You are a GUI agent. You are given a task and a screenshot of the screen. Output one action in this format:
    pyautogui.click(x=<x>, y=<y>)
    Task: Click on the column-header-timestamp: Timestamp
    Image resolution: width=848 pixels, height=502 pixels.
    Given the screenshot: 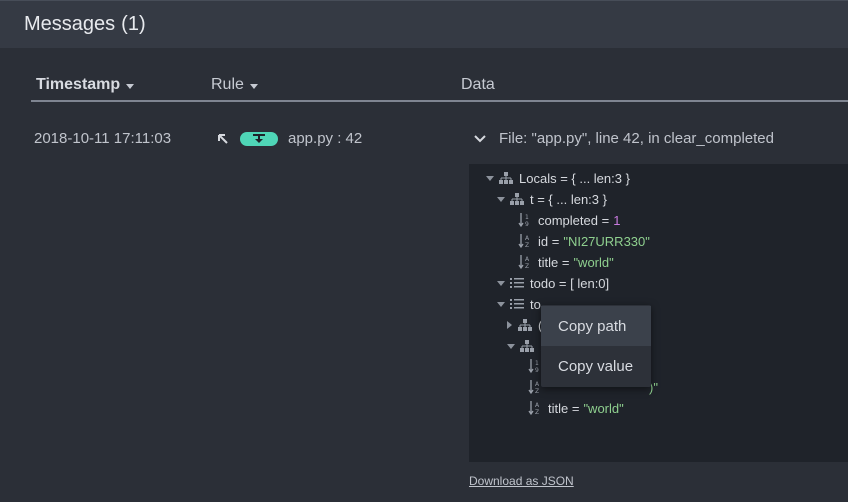 What is the action you would take?
    pyautogui.click(x=85, y=85)
    